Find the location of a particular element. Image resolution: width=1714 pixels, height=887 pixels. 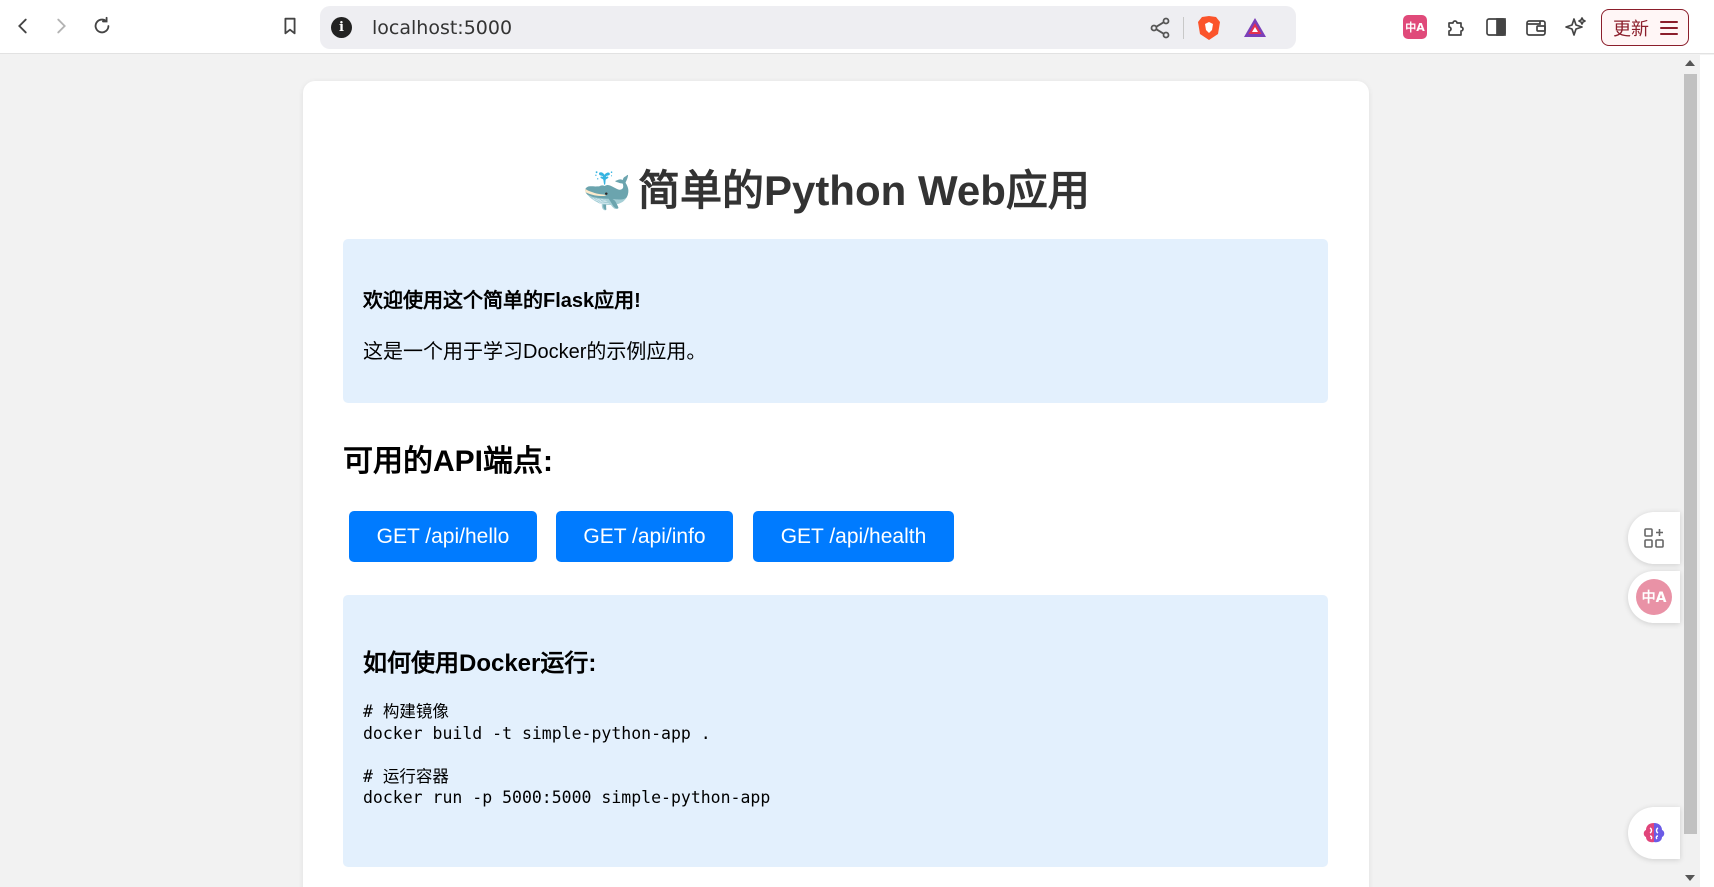

code-line: # 构建镜像 is located at coordinates (406, 711).